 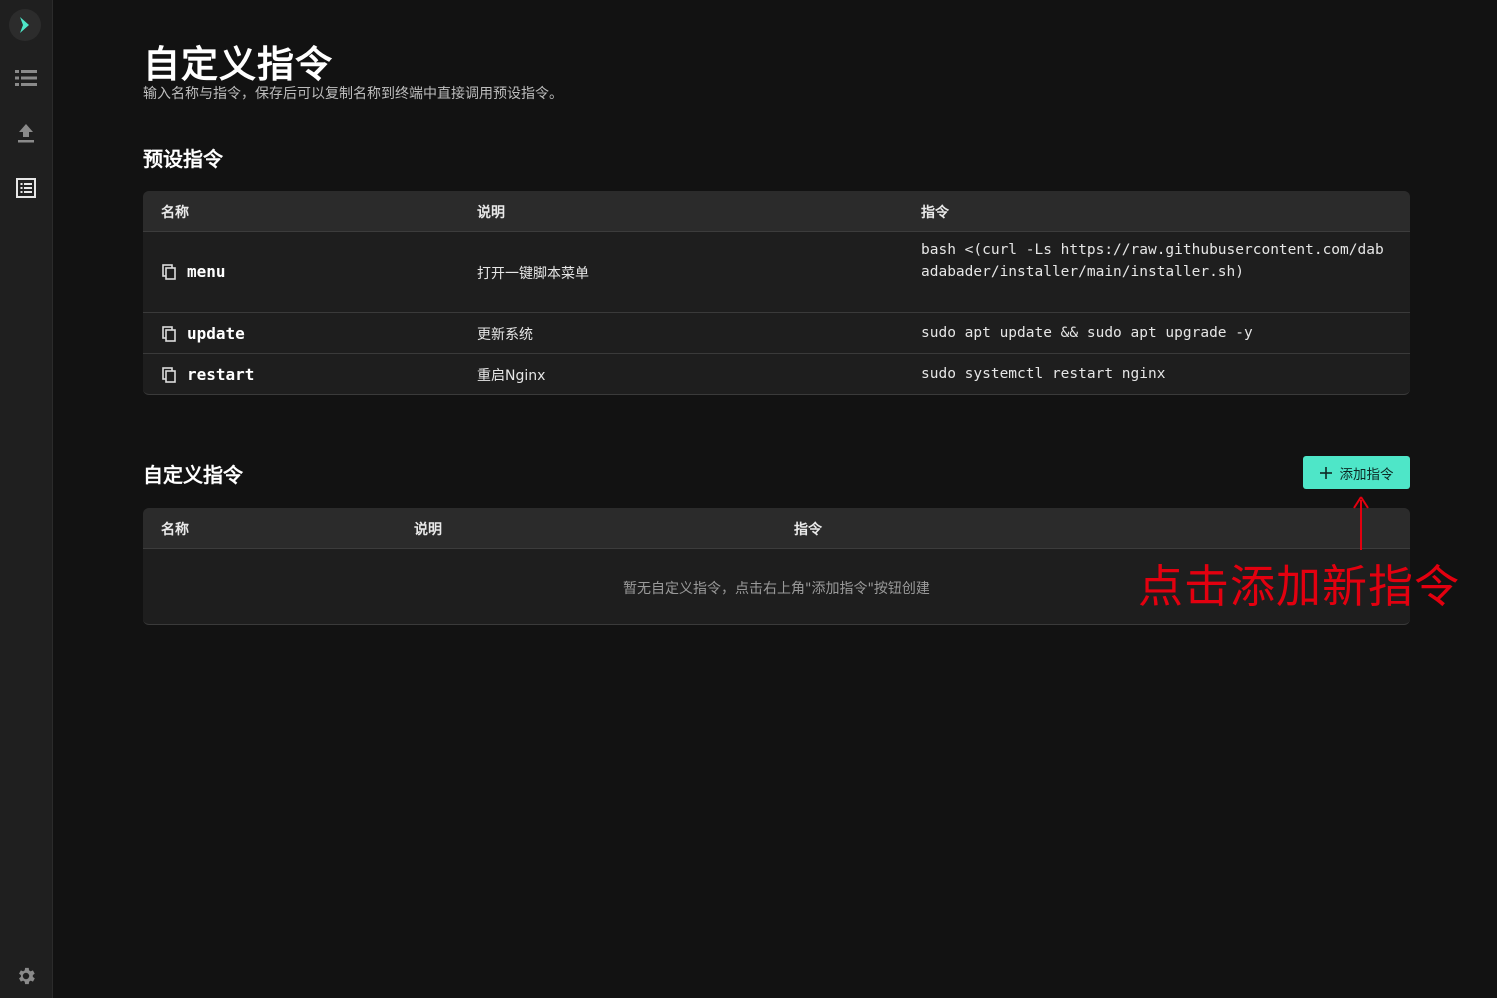 I want to click on sidebar-item-list, so click(x=26, y=78).